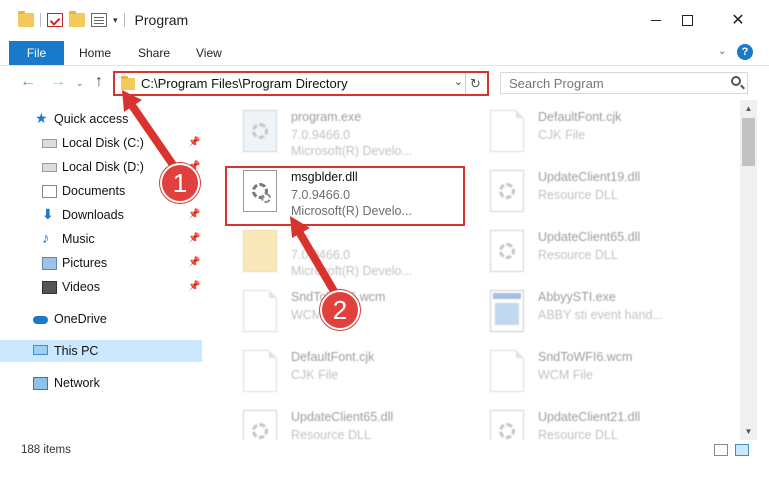  Describe the element at coordinates (161, 20) in the screenshot. I see `window-title: Program` at that location.